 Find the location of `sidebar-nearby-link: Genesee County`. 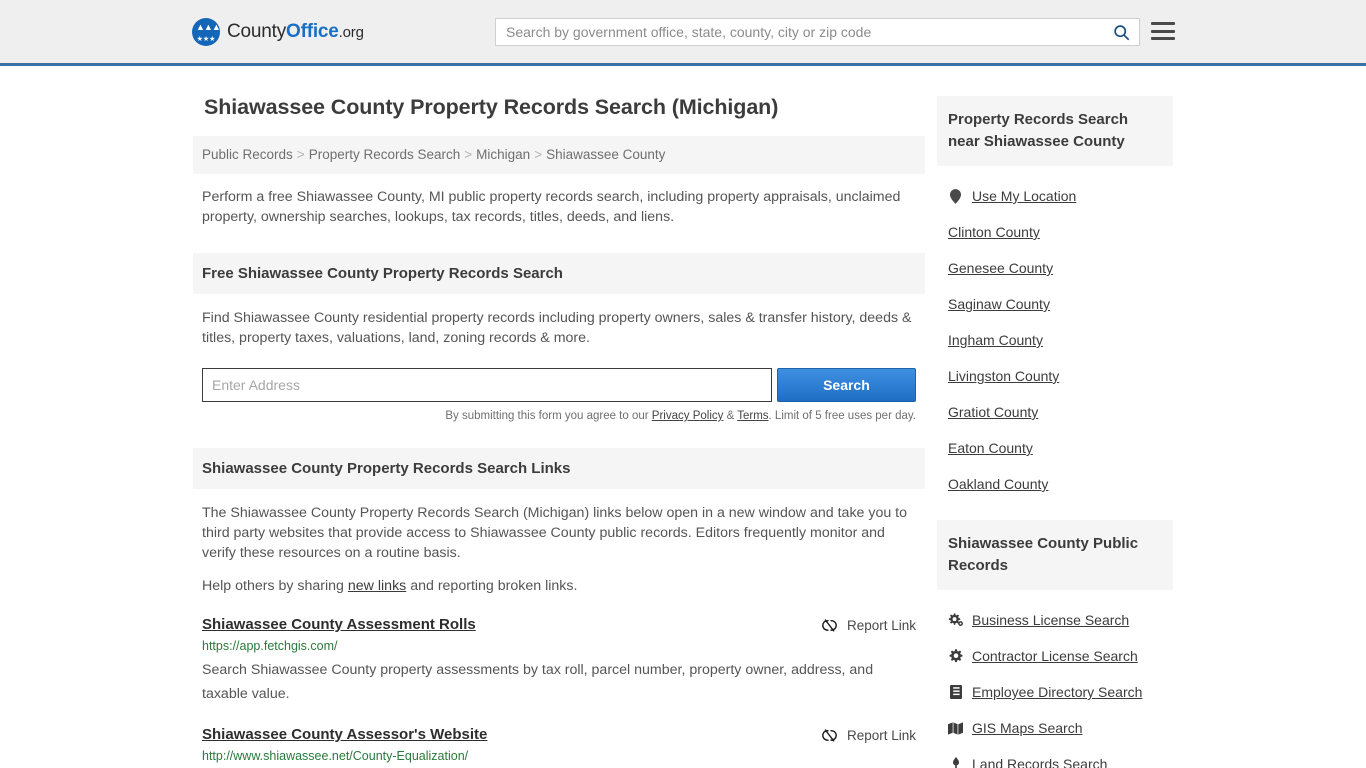

sidebar-nearby-link: Genesee County is located at coordinates (1000, 268).